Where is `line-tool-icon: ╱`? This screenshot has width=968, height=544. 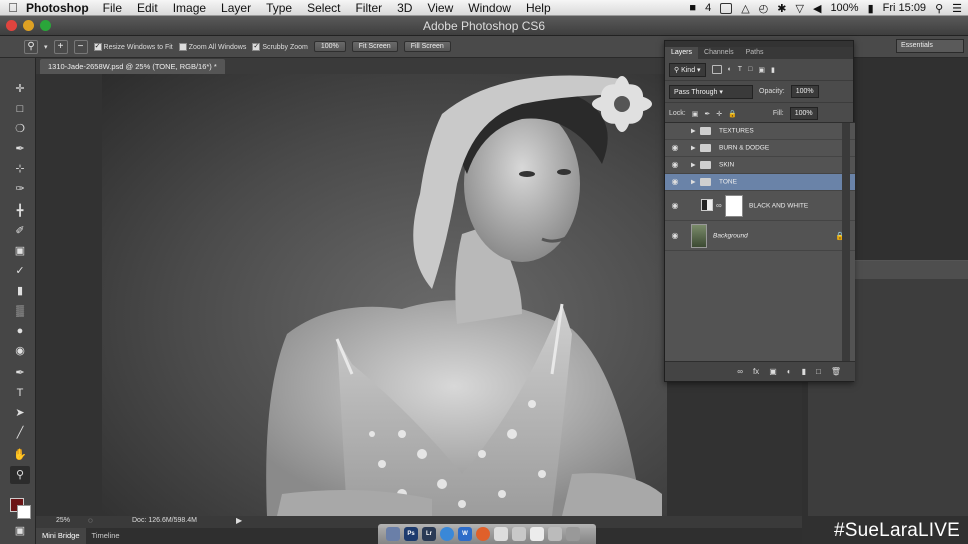 line-tool-icon: ╱ is located at coordinates (20, 433).